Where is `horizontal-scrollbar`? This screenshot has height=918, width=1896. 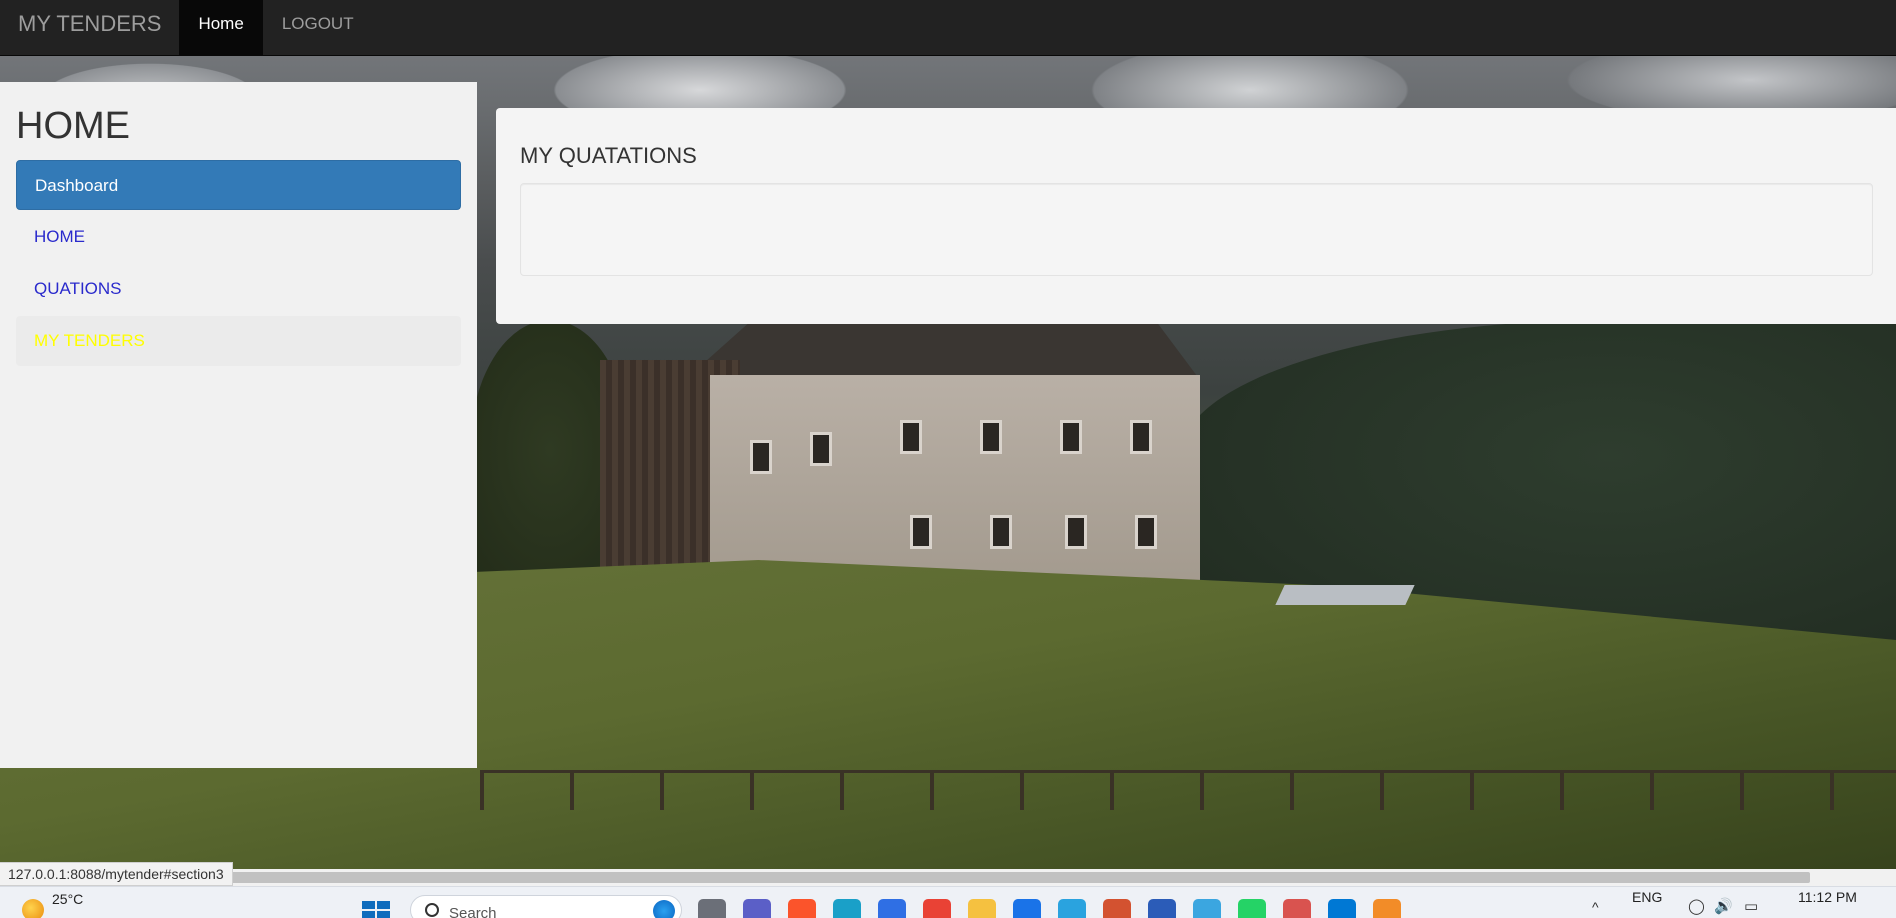
horizontal-scrollbar is located at coordinates (948, 877).